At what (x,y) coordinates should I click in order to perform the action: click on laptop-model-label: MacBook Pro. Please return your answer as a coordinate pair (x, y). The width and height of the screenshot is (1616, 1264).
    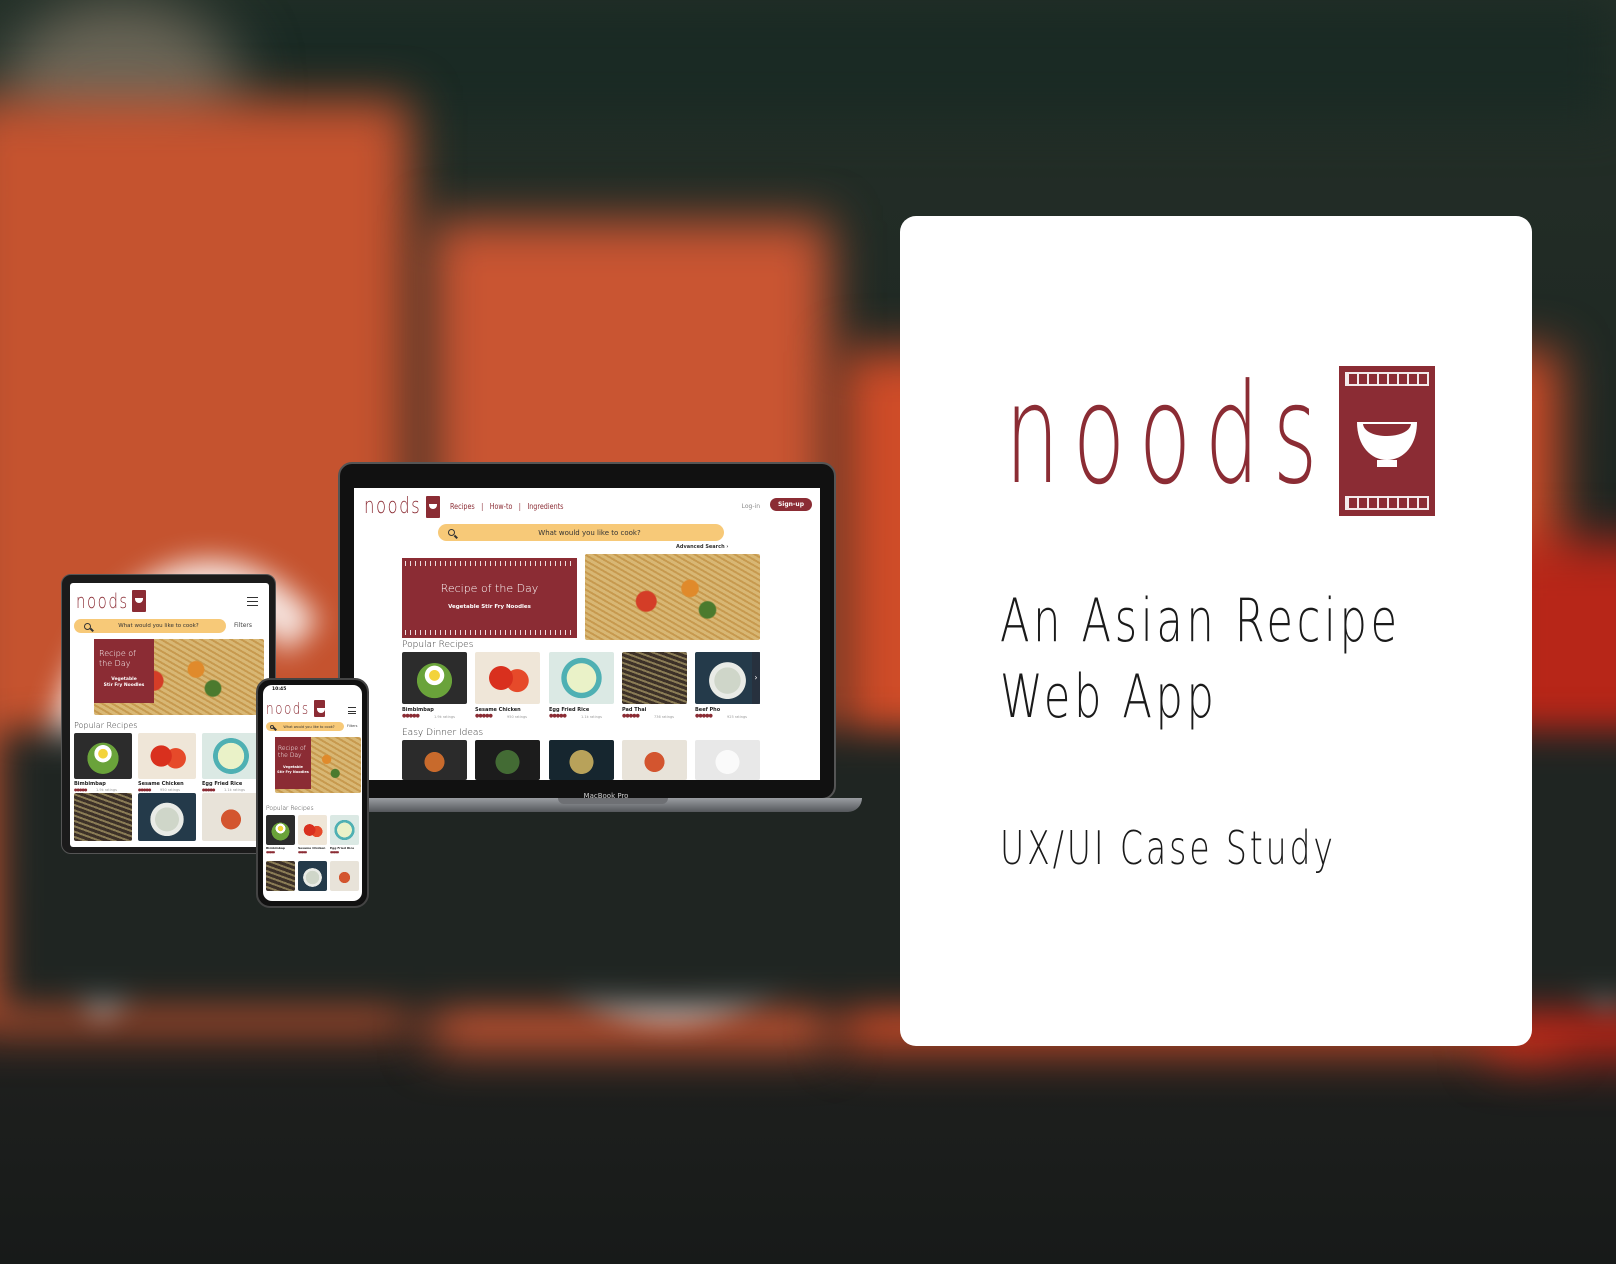
    Looking at the image, I should click on (606, 796).